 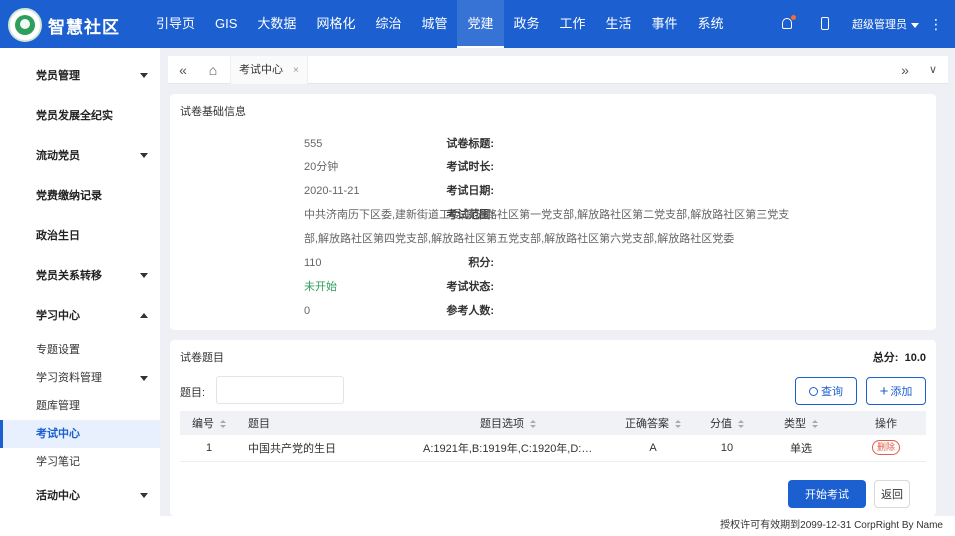 I want to click on caret-down-icon, so click(x=915, y=25).